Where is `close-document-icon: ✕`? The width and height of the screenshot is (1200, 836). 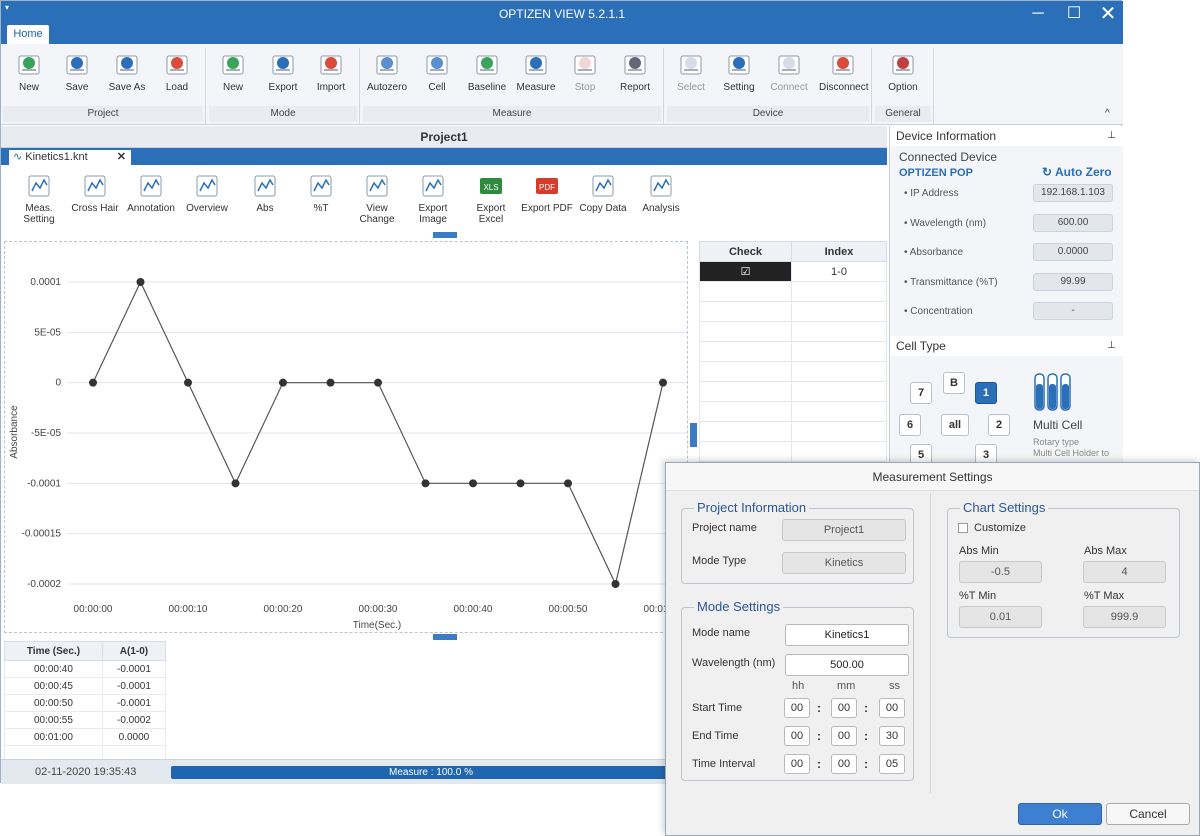 close-document-icon: ✕ is located at coordinates (121, 157).